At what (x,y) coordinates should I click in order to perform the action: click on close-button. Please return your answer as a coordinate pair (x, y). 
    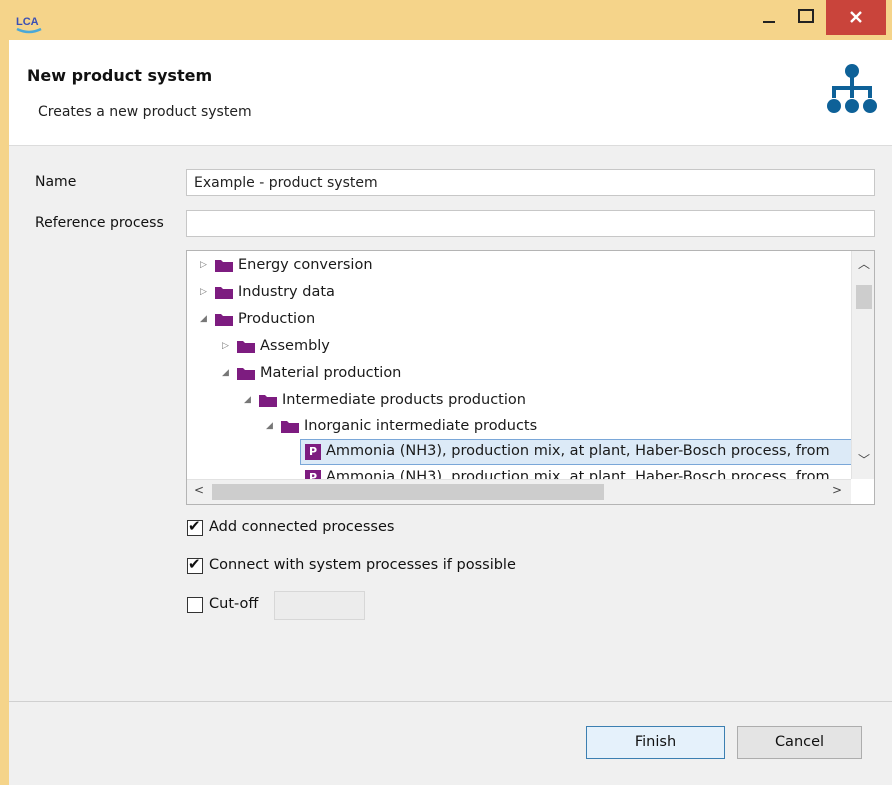
    Looking at the image, I should click on (856, 17).